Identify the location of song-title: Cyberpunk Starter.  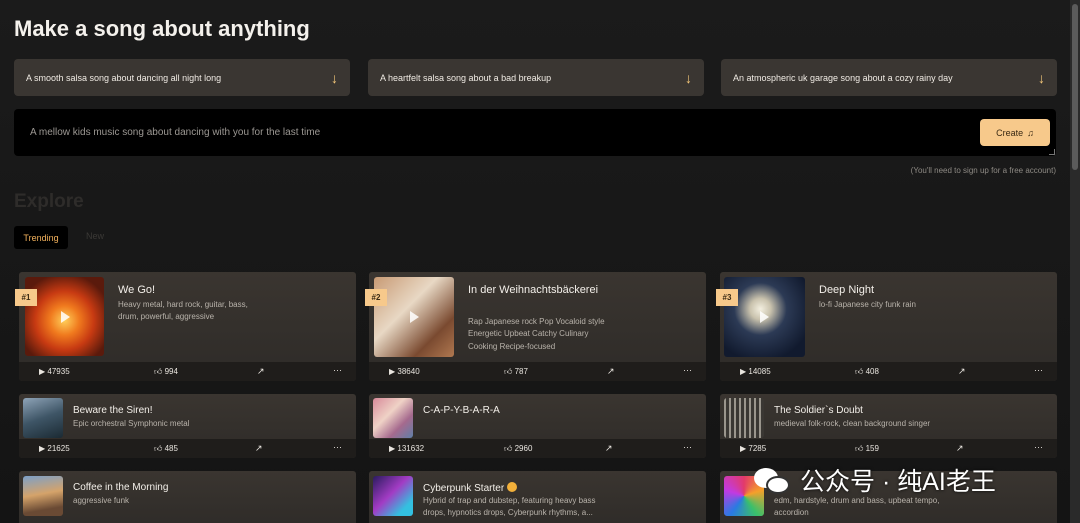
(470, 488).